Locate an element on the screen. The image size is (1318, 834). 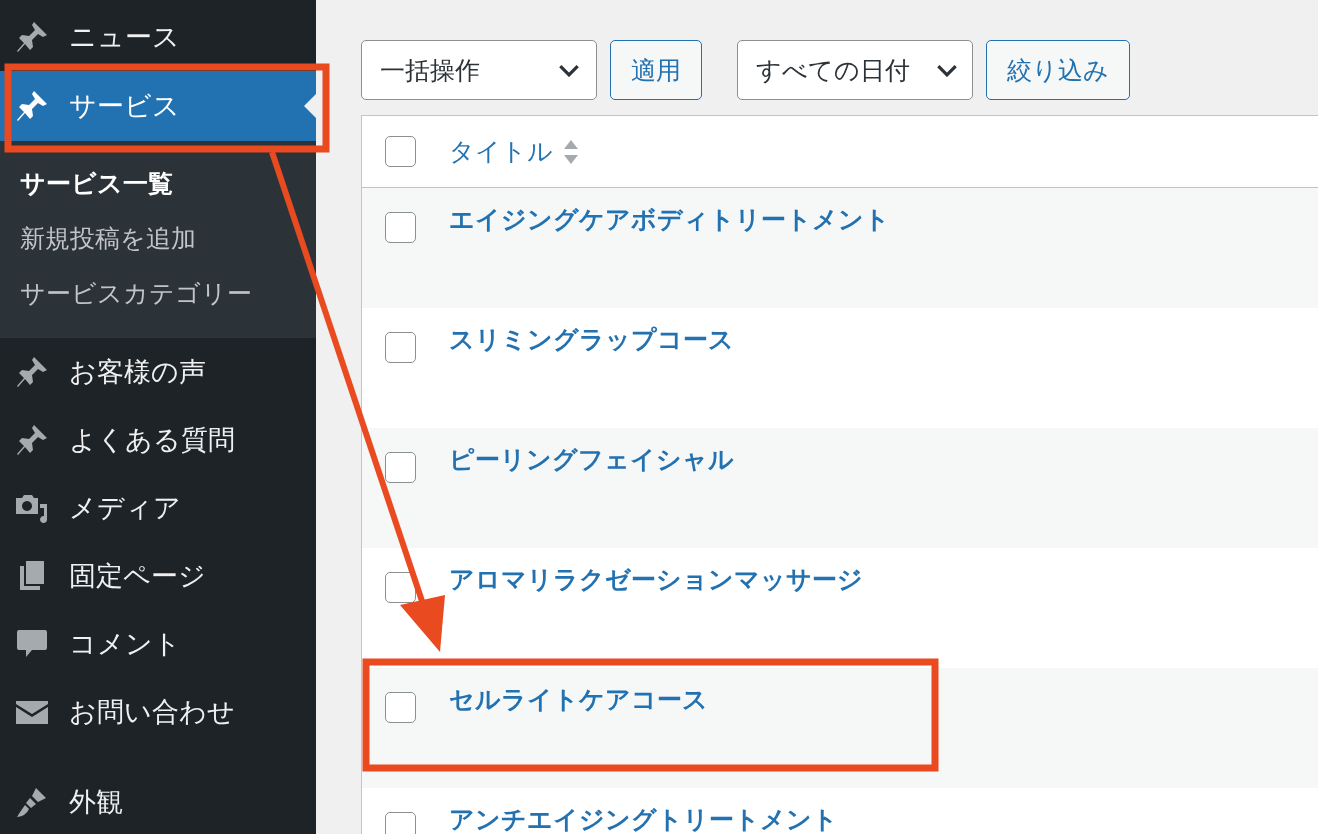
menu-item: ニュース is located at coordinates (158, 37).